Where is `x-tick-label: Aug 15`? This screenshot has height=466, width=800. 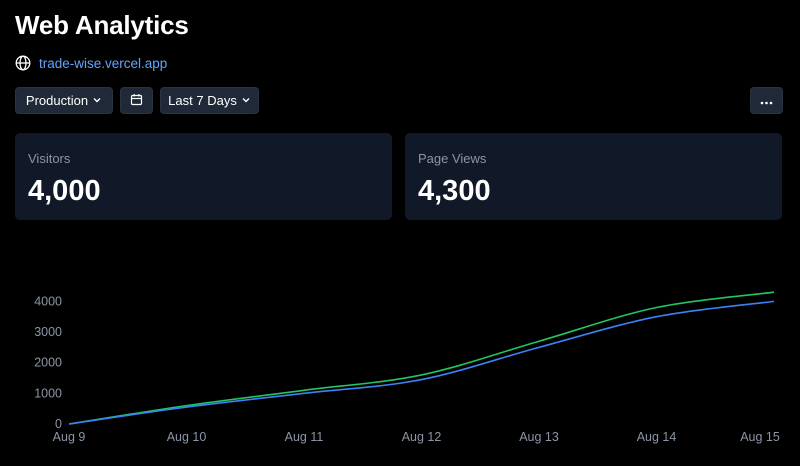 x-tick-label: Aug 15 is located at coordinates (760, 437).